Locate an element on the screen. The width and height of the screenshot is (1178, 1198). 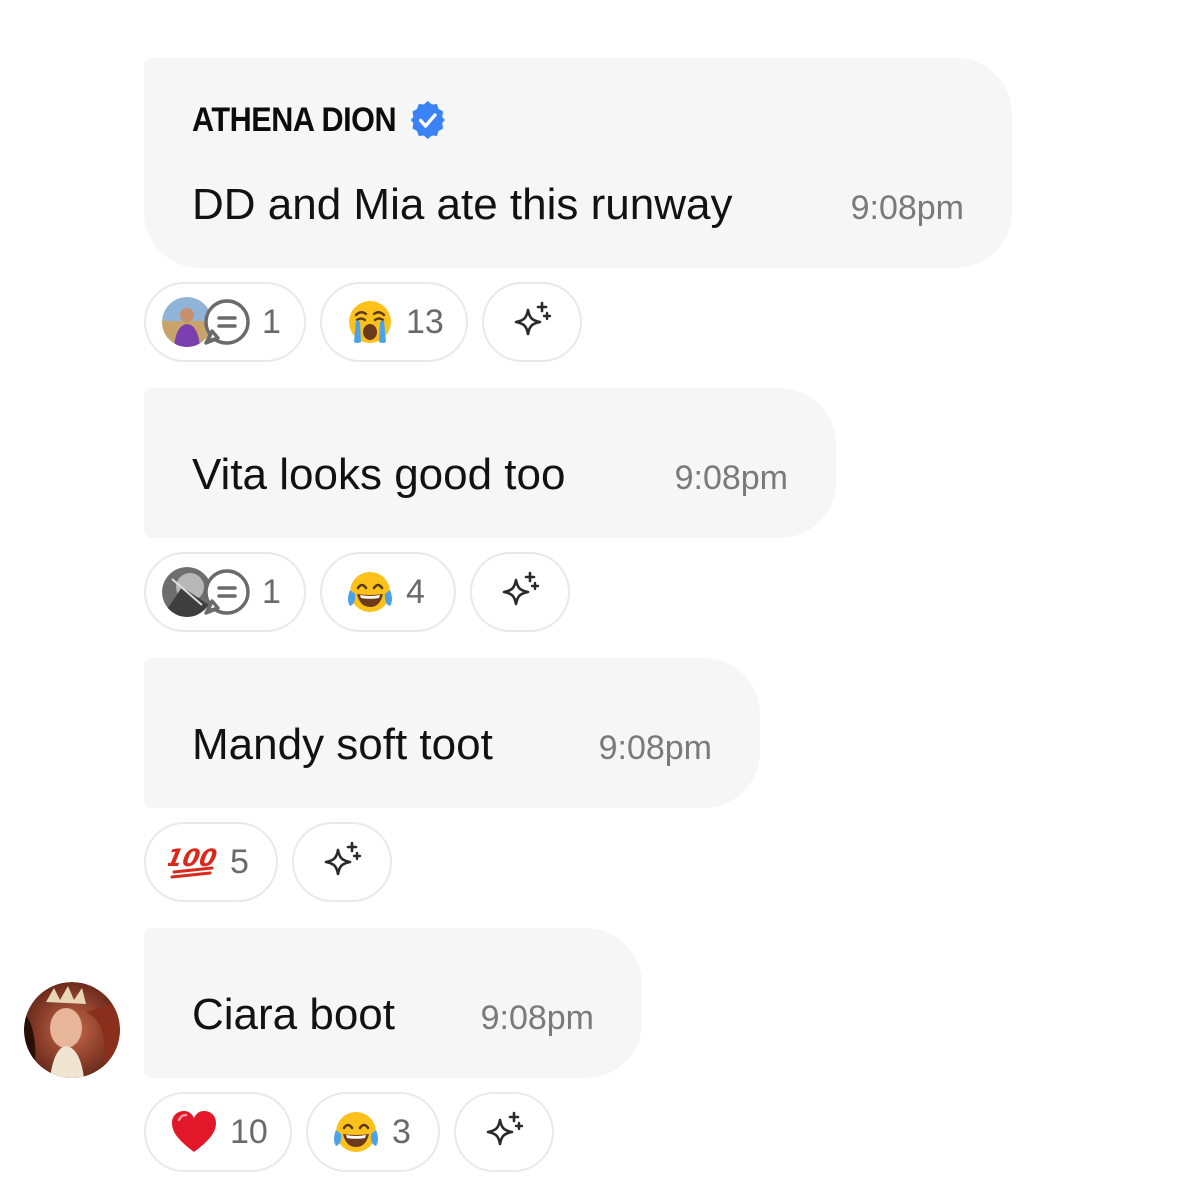
reaction-row: 10 3 is located at coordinates (349, 1132).